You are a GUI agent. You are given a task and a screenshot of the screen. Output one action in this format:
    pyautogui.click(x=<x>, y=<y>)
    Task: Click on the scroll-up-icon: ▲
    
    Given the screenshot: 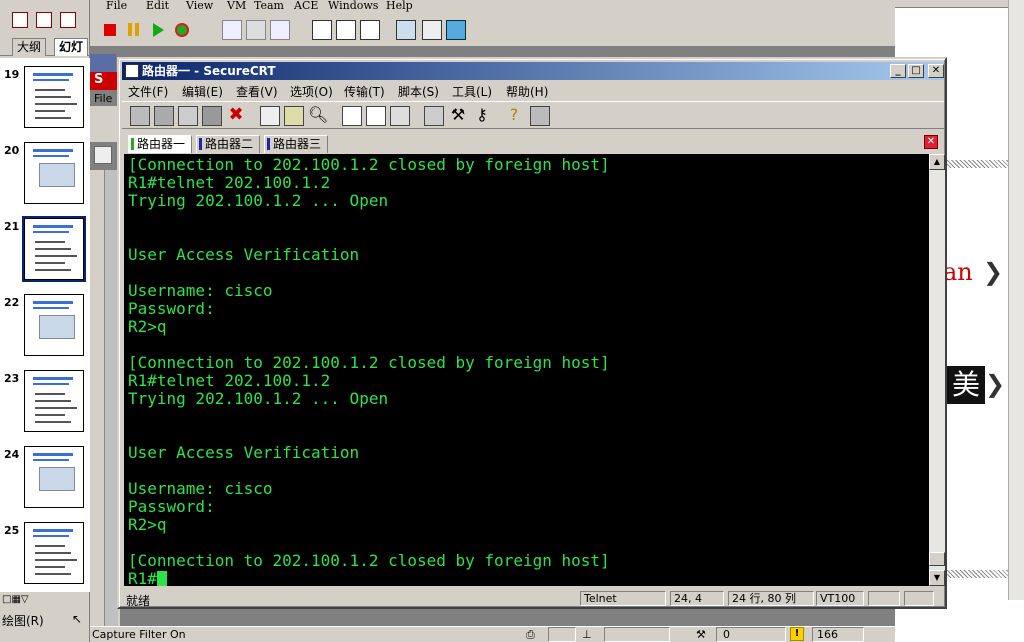 What is the action you would take?
    pyautogui.click(x=937, y=162)
    